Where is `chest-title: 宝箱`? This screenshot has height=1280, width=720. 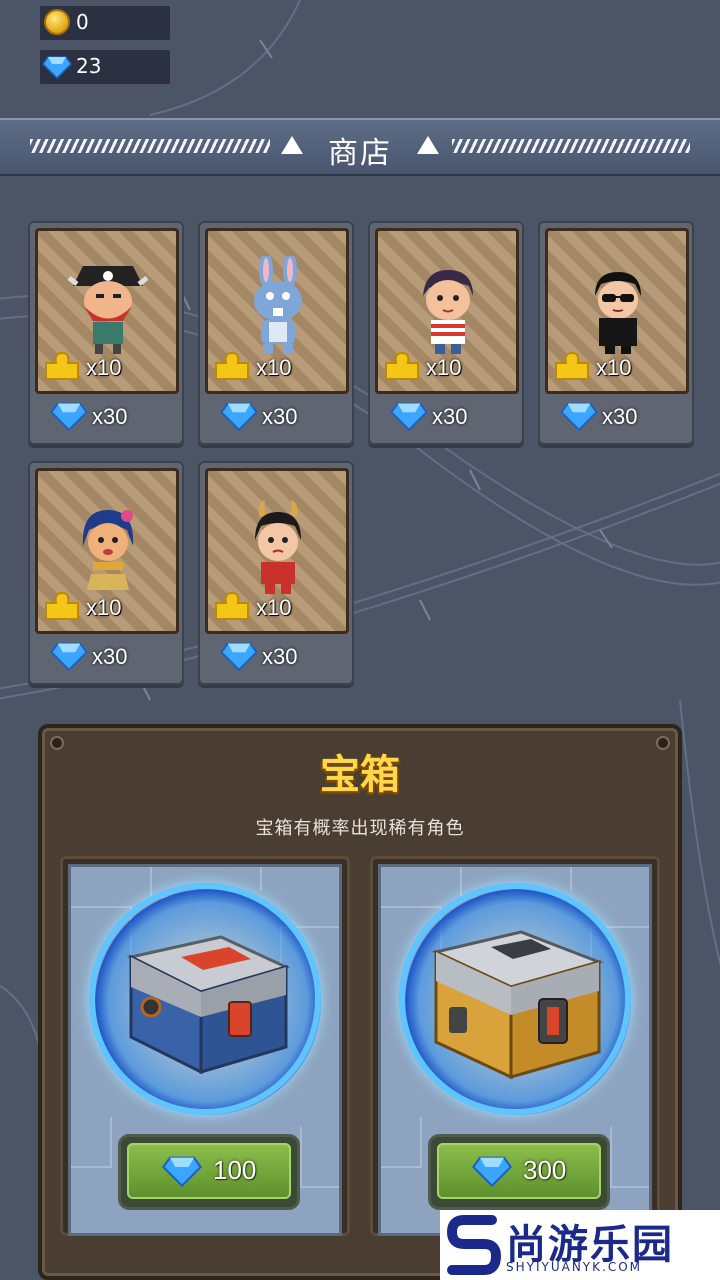
chest-title: 宝箱 is located at coordinates (360, 775).